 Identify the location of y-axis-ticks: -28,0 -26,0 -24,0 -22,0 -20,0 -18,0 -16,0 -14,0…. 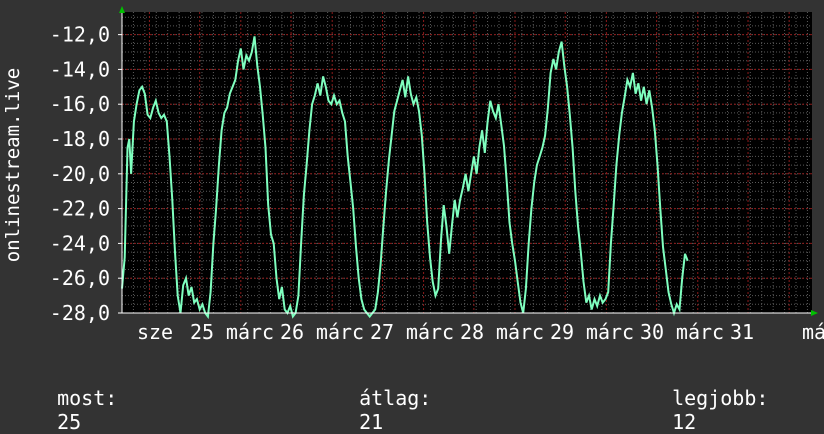
(86, 174).